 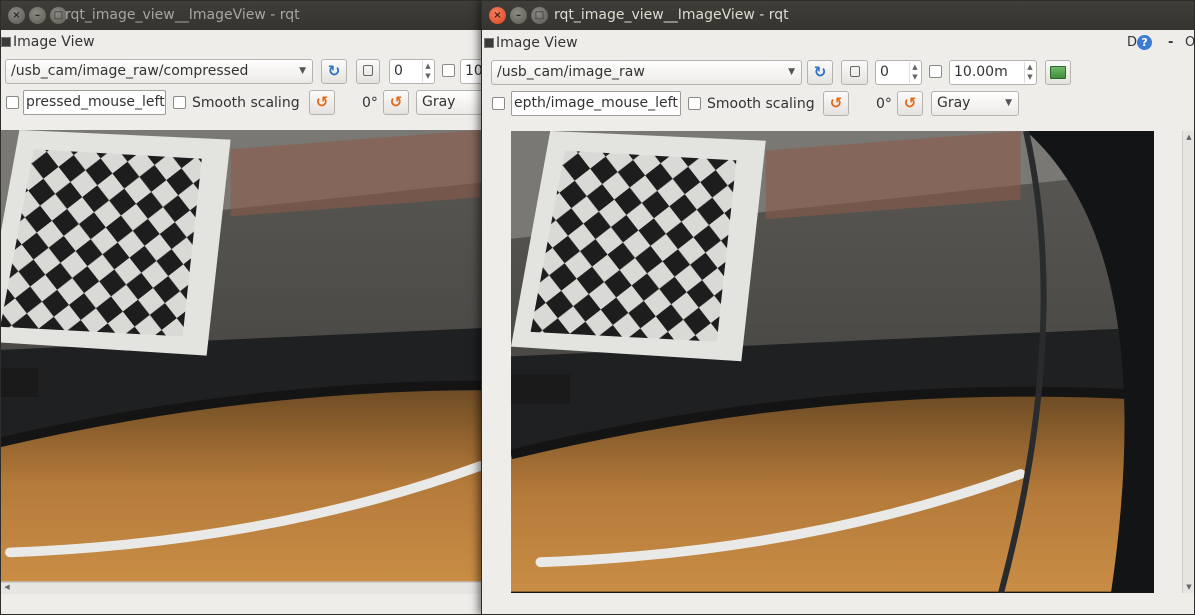 I want to click on help-button: D?, so click(x=1140, y=43).